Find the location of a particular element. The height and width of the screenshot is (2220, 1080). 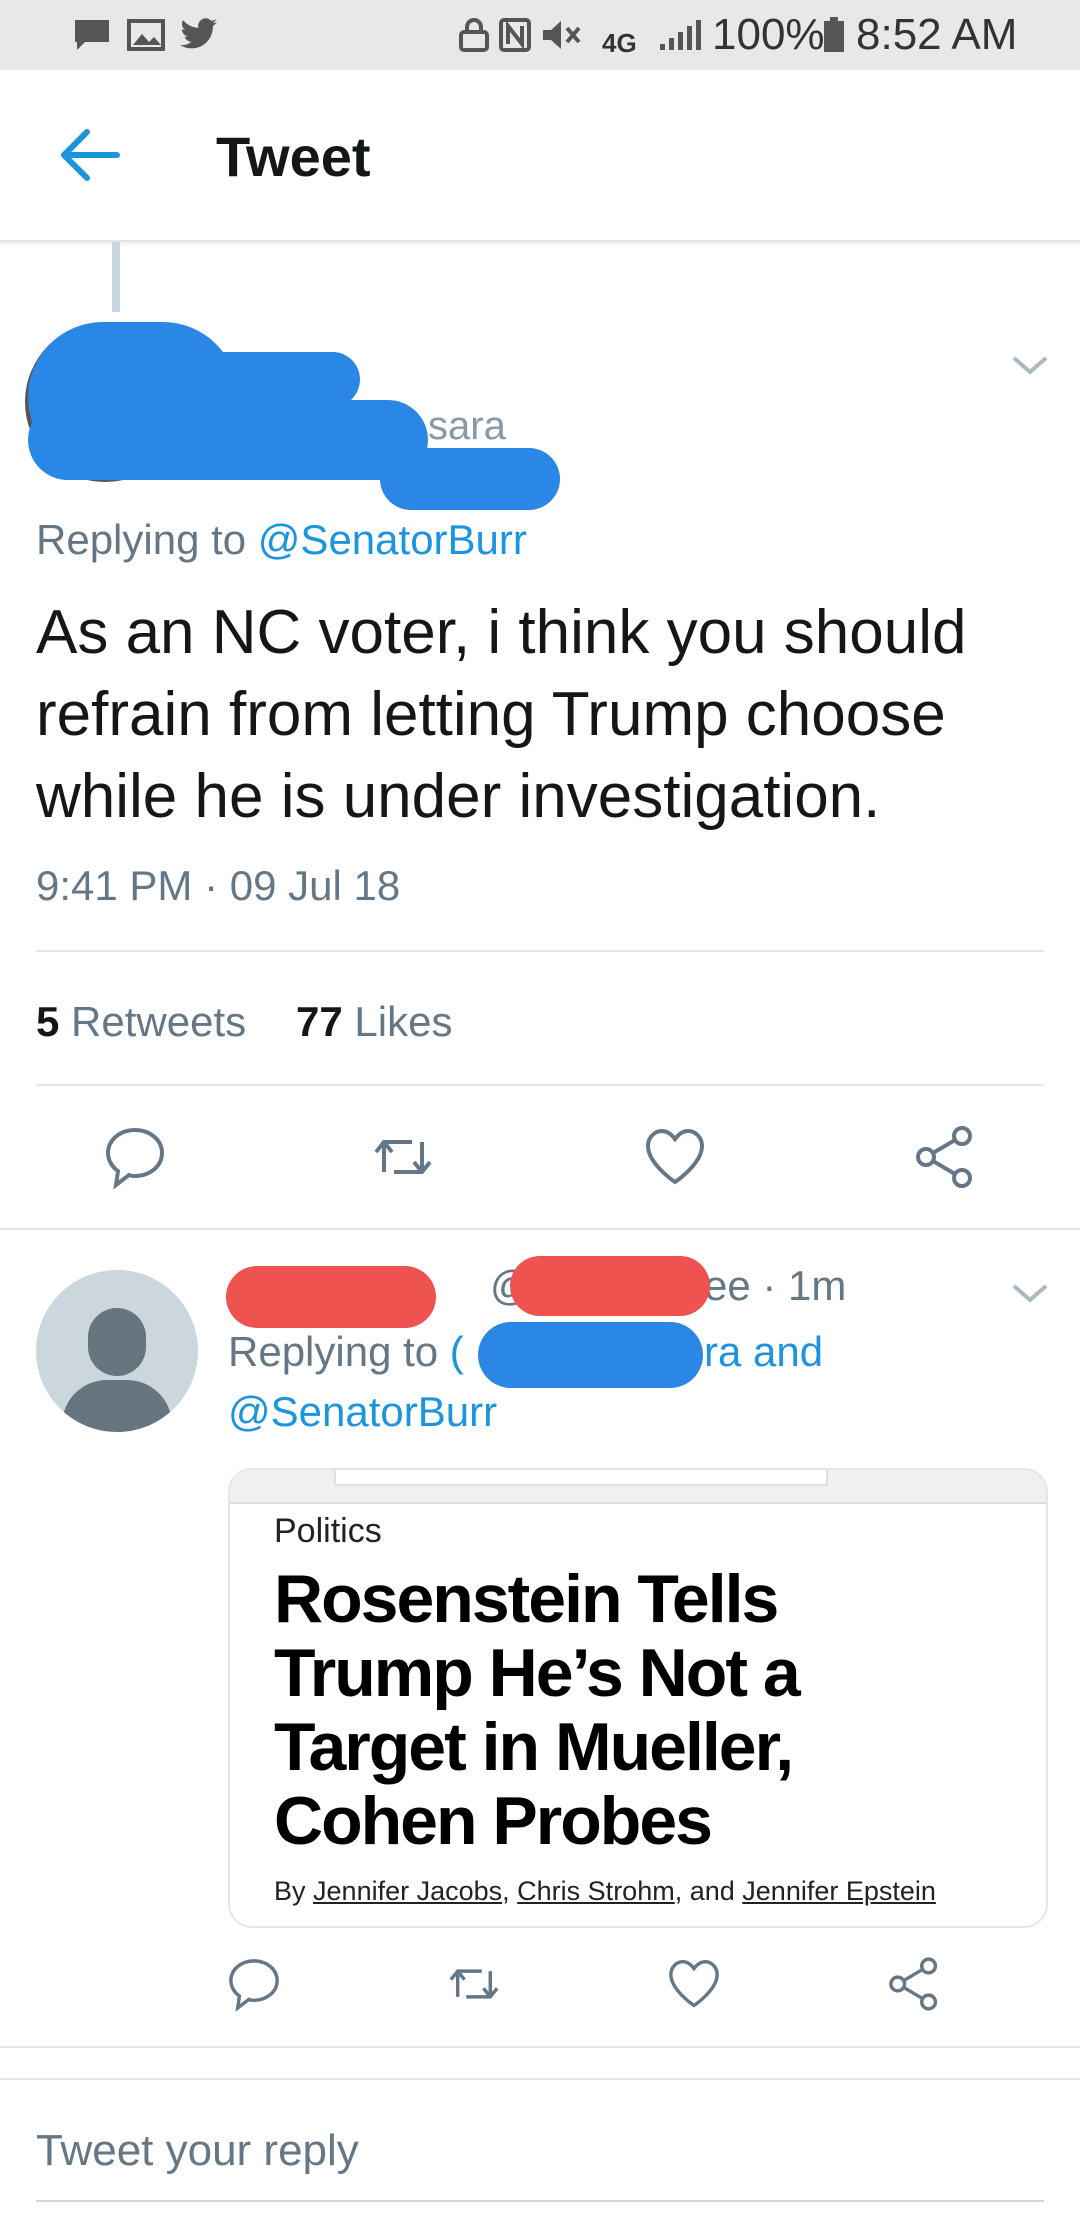

input-underline is located at coordinates (540, 2201).